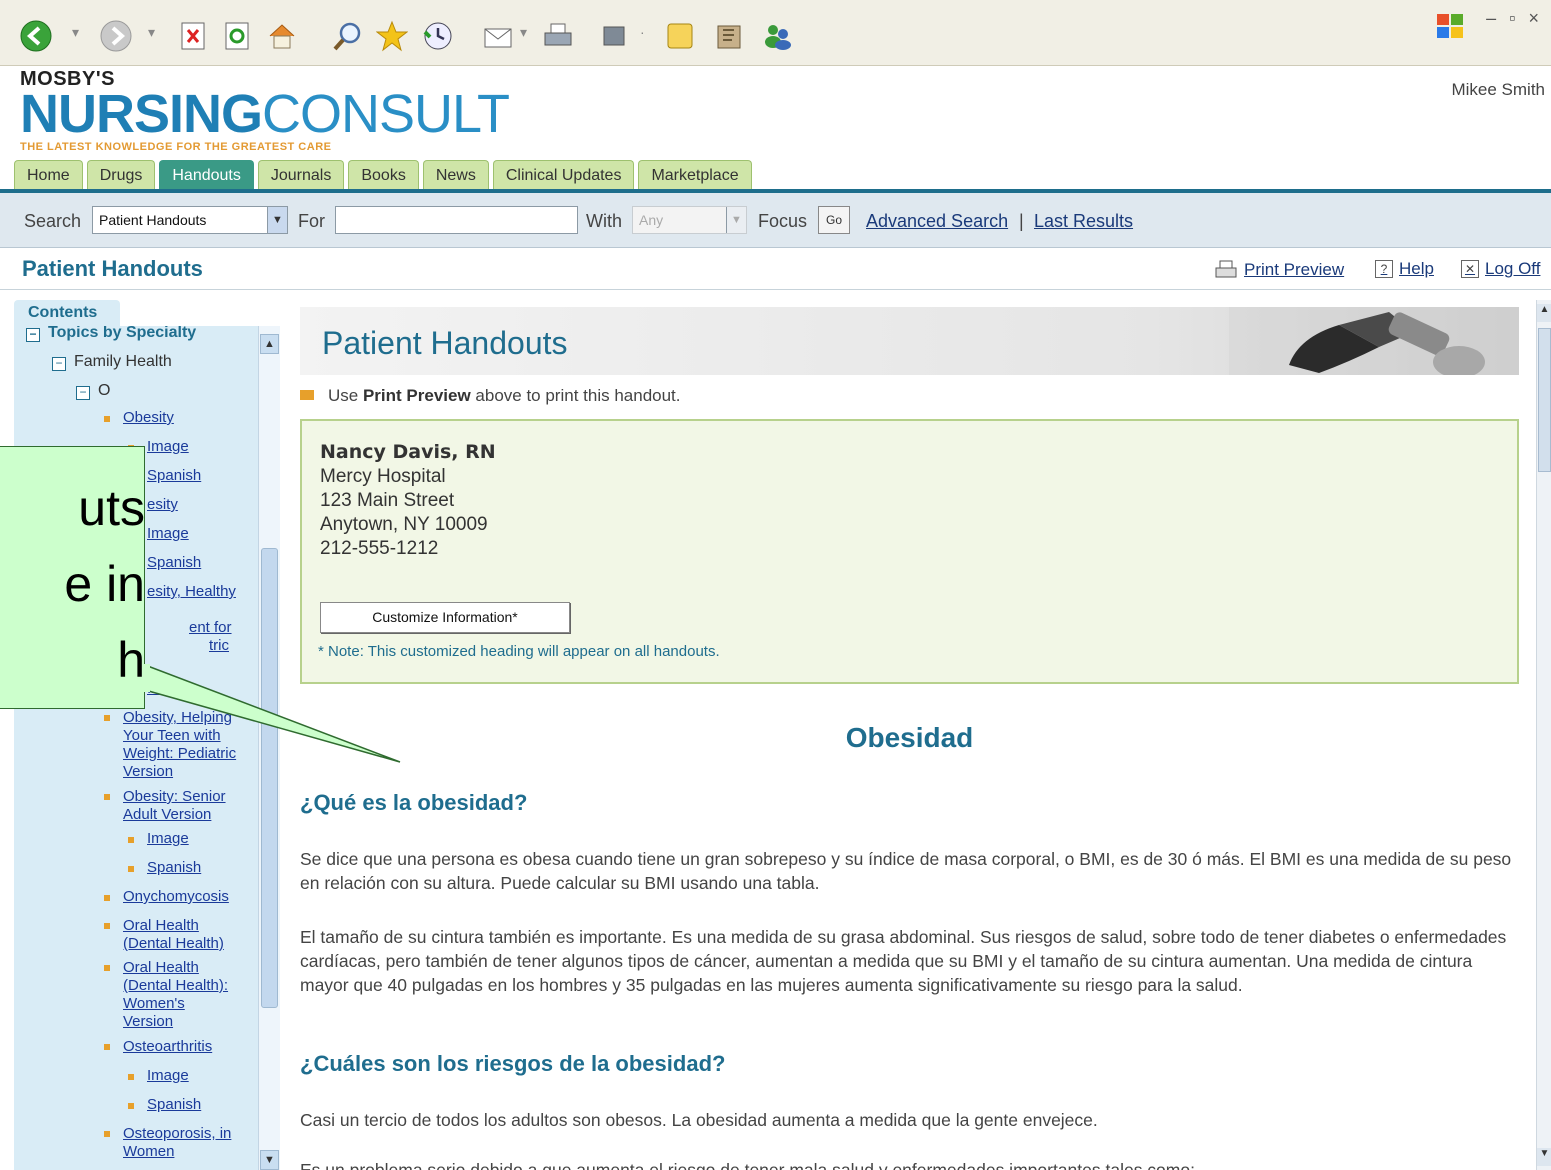  Describe the element at coordinates (775, 289) in the screenshot. I see `heading-divider` at that location.